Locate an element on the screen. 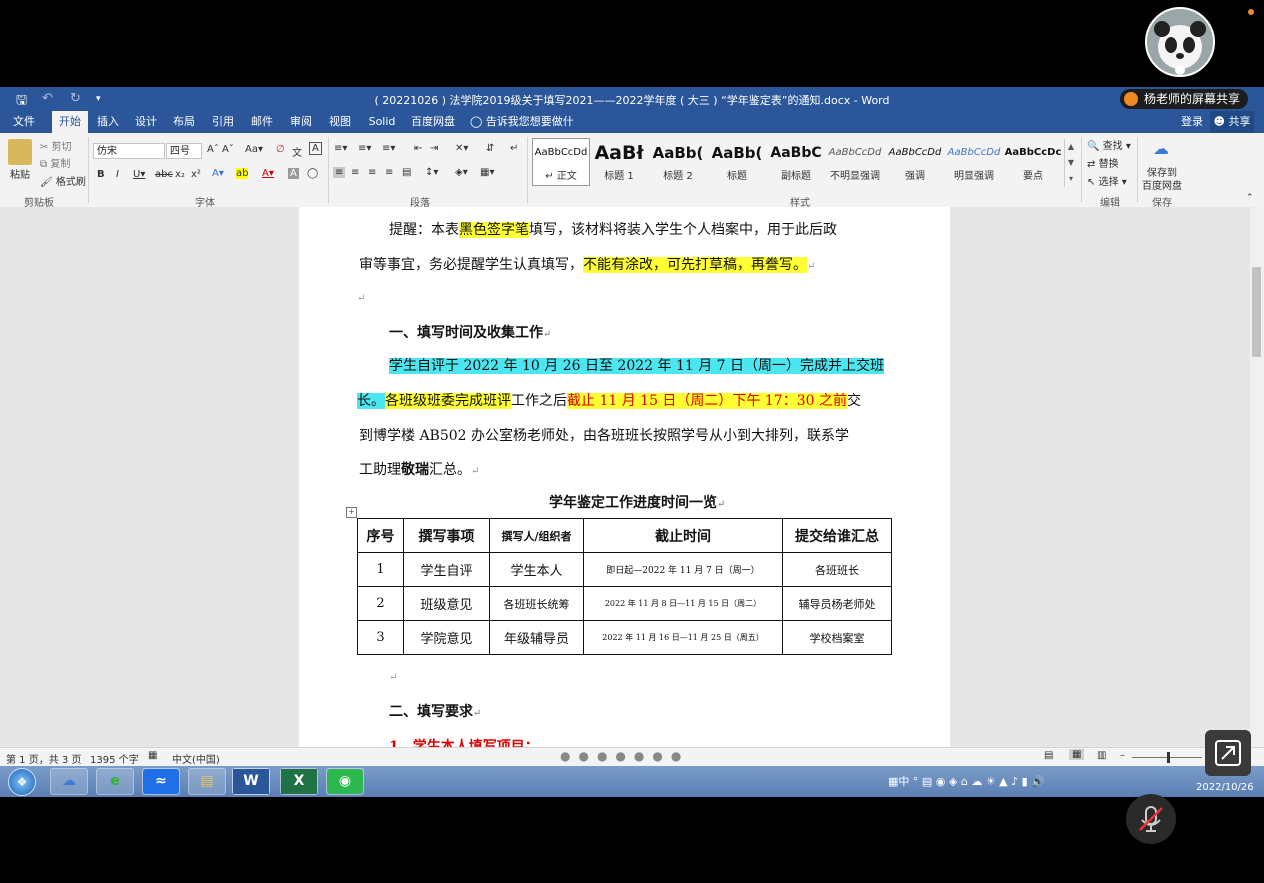 The width and height of the screenshot is (1264, 883). style-subtle-emphasis: AaBbCcDd 不明显强调 is located at coordinates (855, 163).